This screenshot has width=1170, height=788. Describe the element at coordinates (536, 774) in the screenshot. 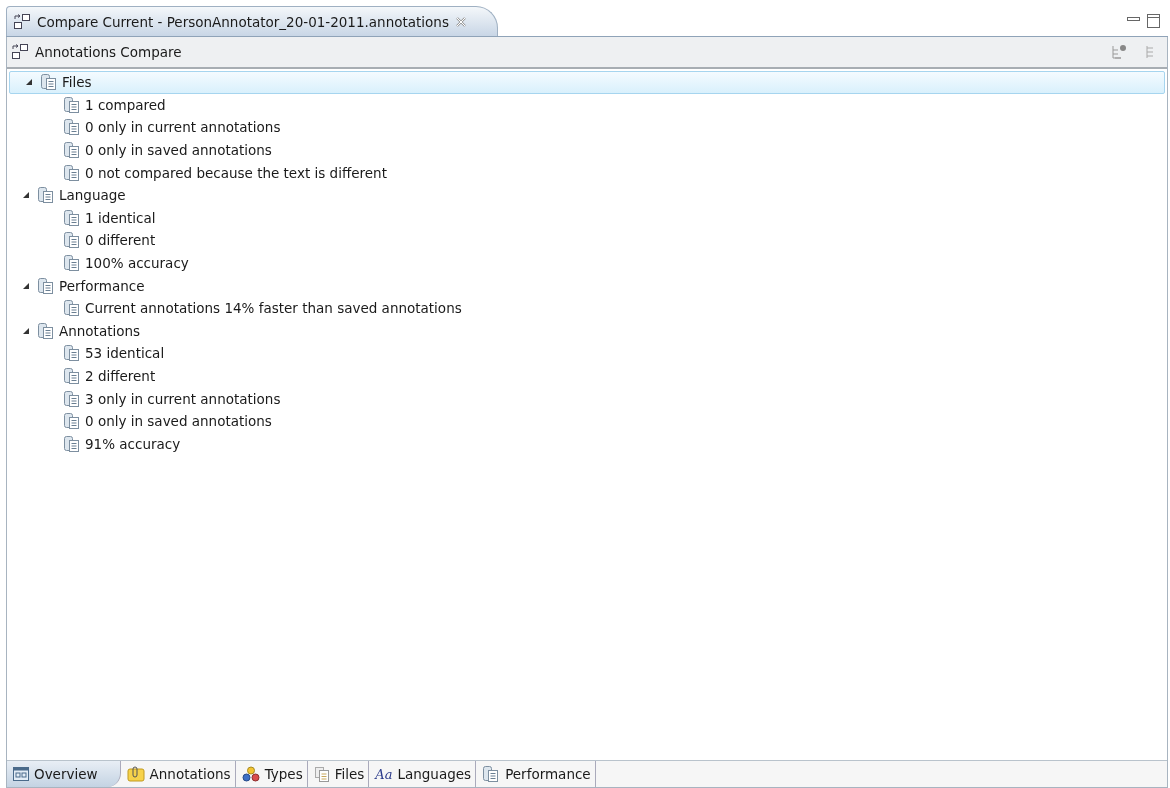

I see `page-tab: Performance` at that location.